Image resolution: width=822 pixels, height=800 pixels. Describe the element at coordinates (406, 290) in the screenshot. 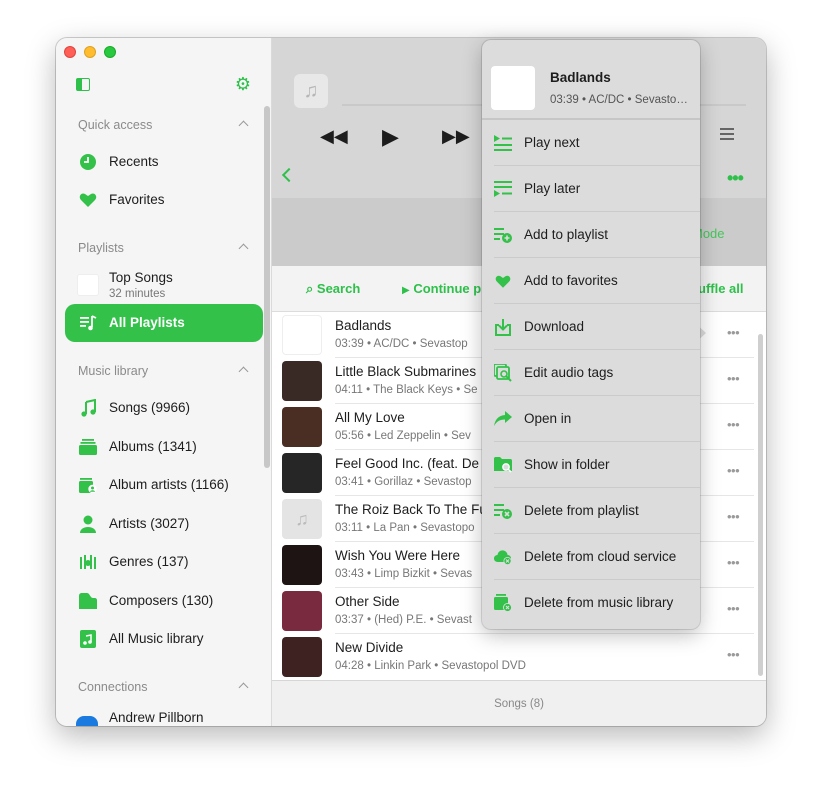

I see `play-icon: ▶` at that location.